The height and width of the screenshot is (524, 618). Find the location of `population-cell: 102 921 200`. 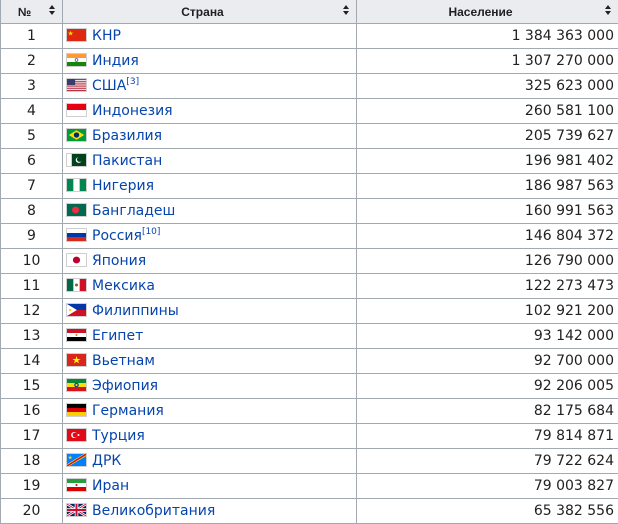

population-cell: 102 921 200 is located at coordinates (487, 311).